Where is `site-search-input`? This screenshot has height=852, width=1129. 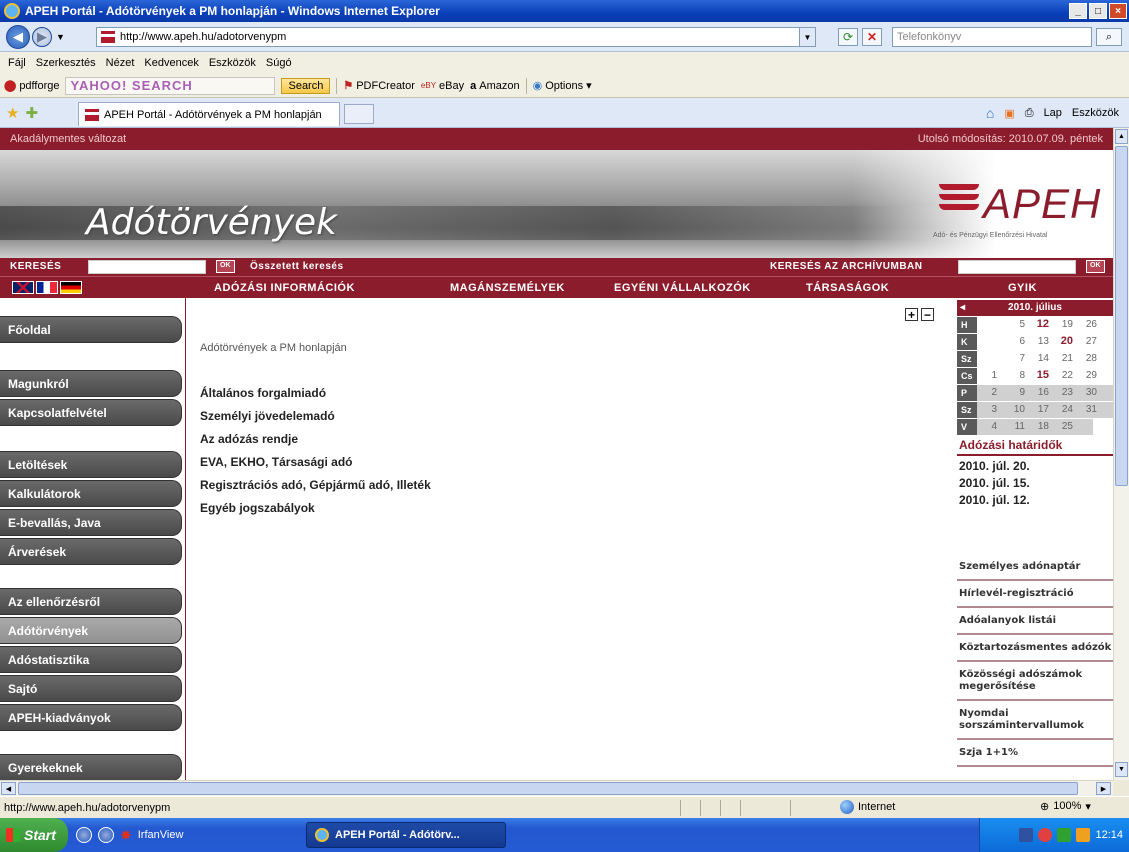
site-search-input is located at coordinates (147, 267).